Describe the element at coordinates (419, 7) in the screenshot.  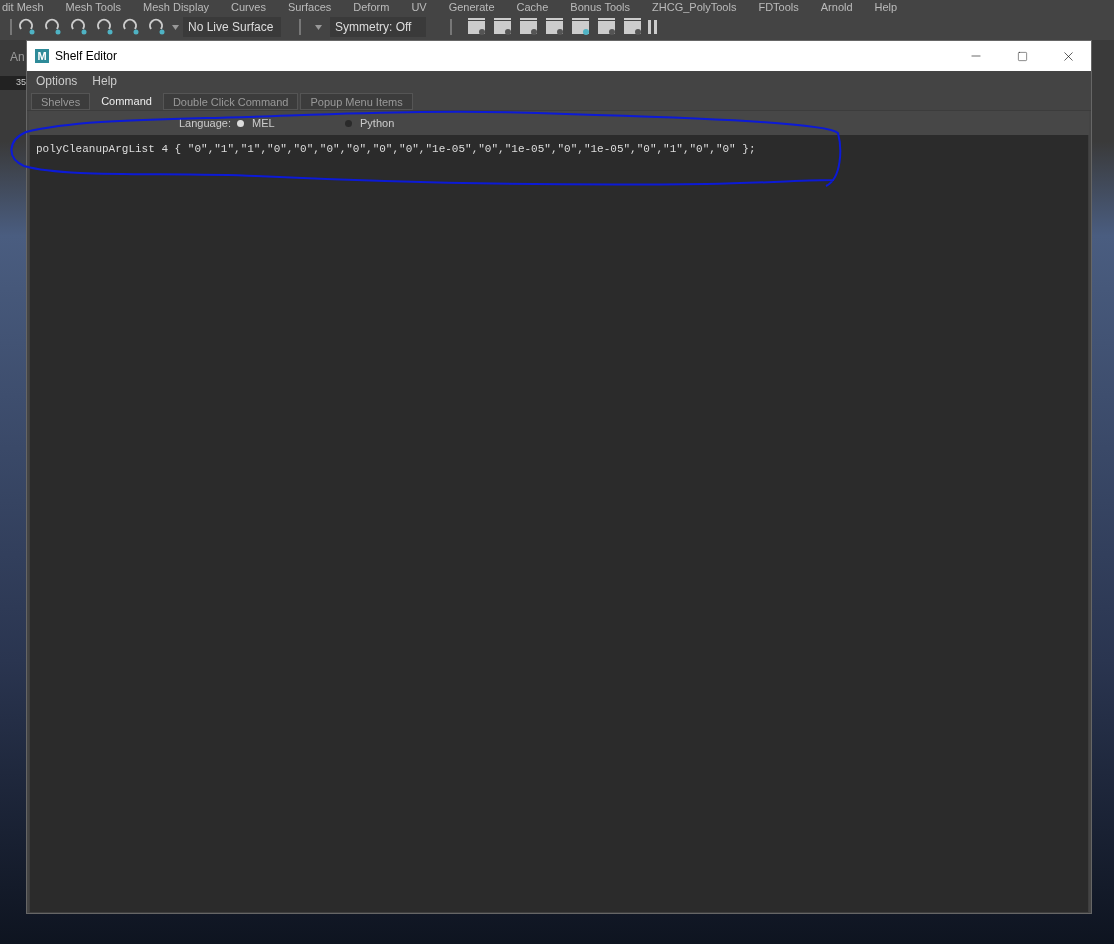
I see `menu-item: UV` at that location.